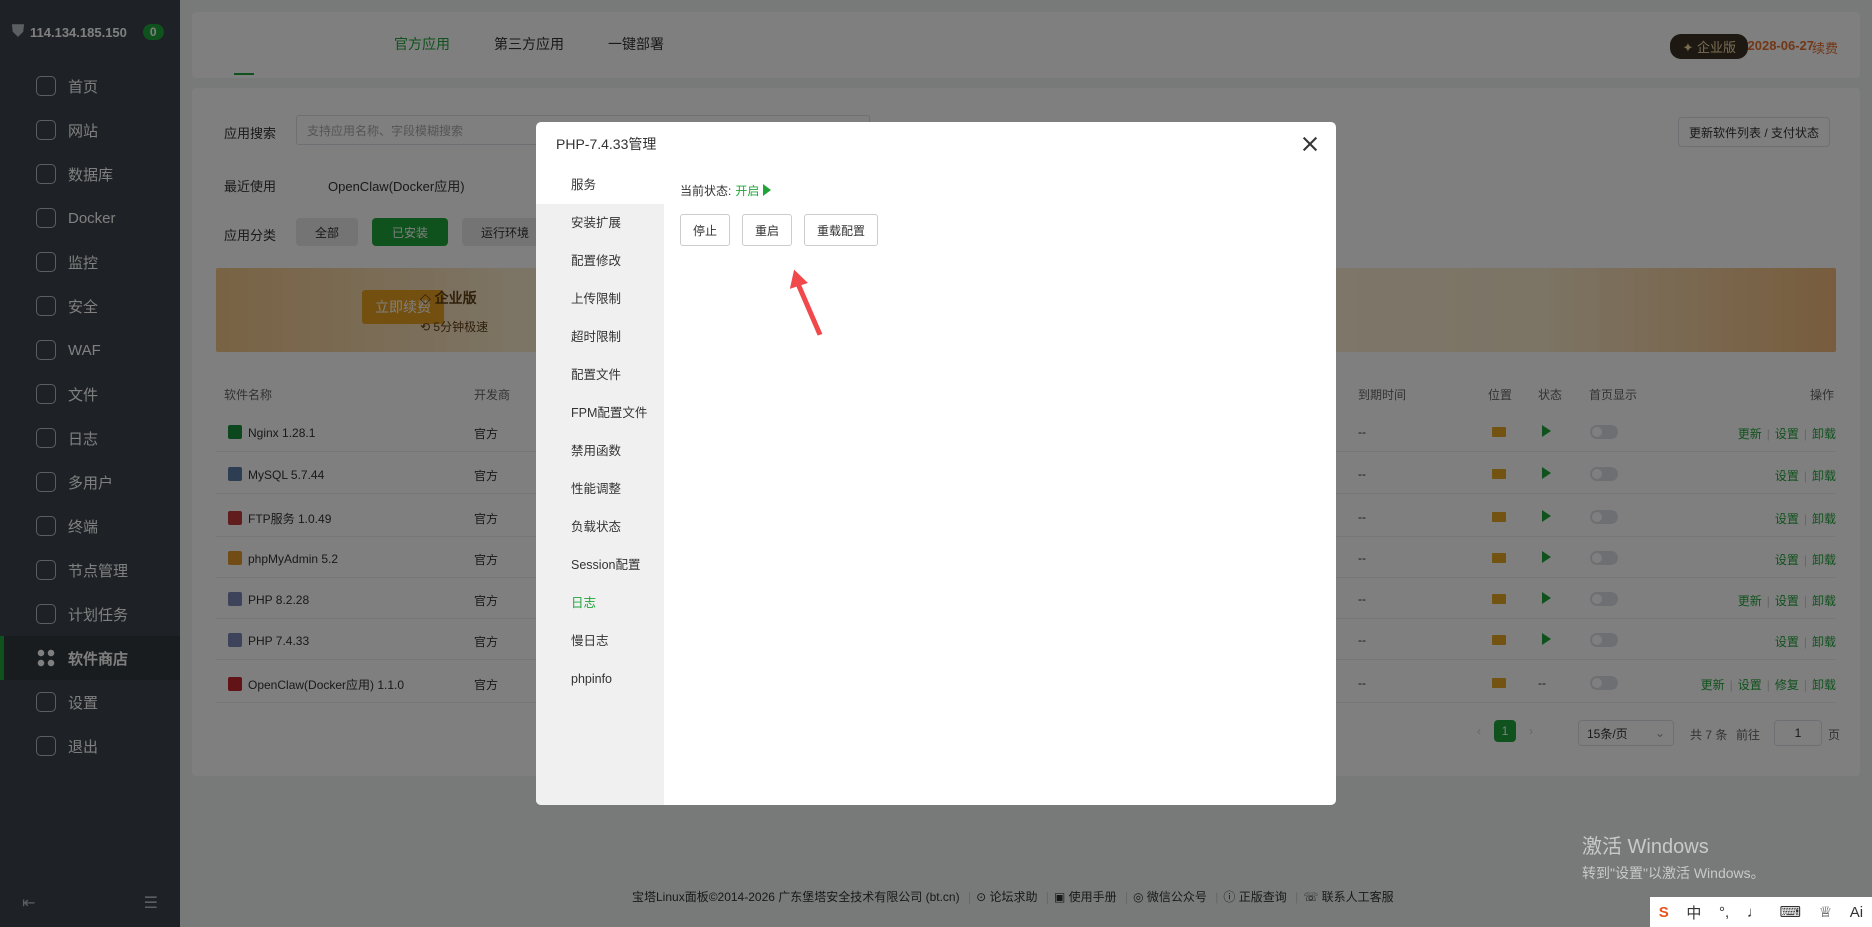  I want to click on modal-nav-item: 禁用函数, so click(600, 451).